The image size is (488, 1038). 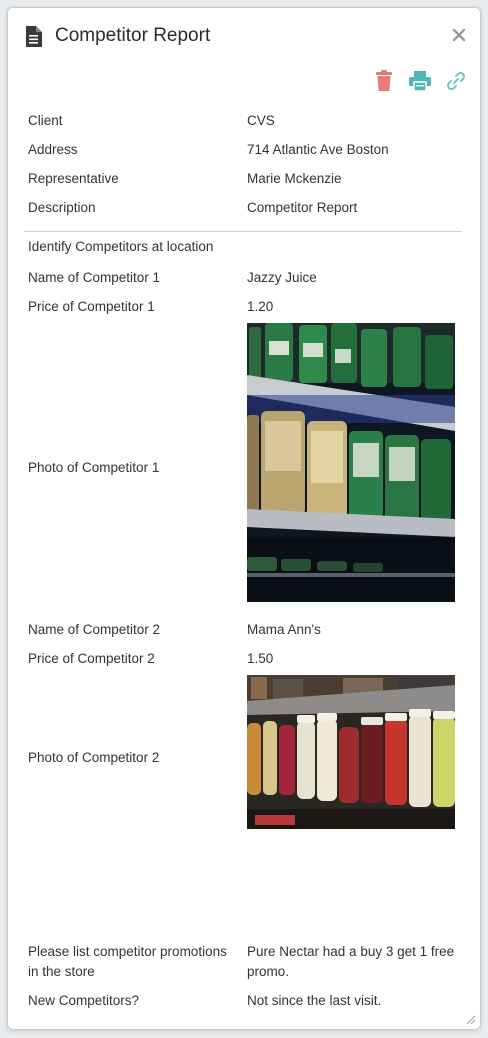 What do you see at coordinates (459, 35) in the screenshot?
I see `close-icon` at bounding box center [459, 35].